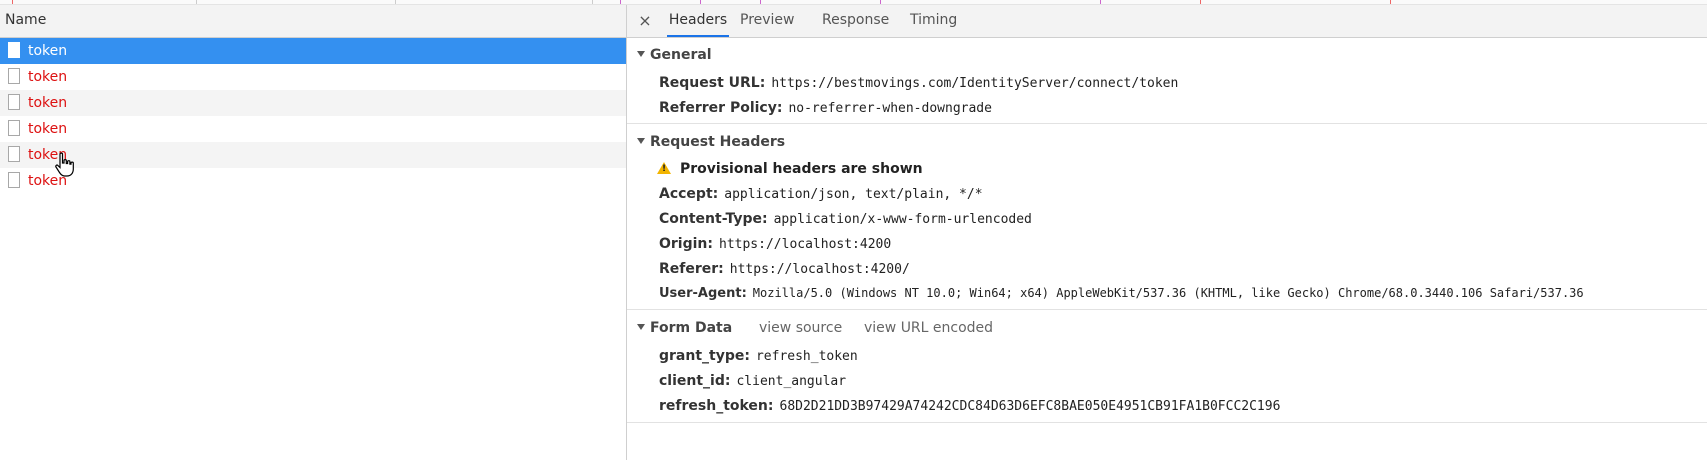 The width and height of the screenshot is (1707, 460). I want to click on field-value: refresh_token, so click(806, 356).